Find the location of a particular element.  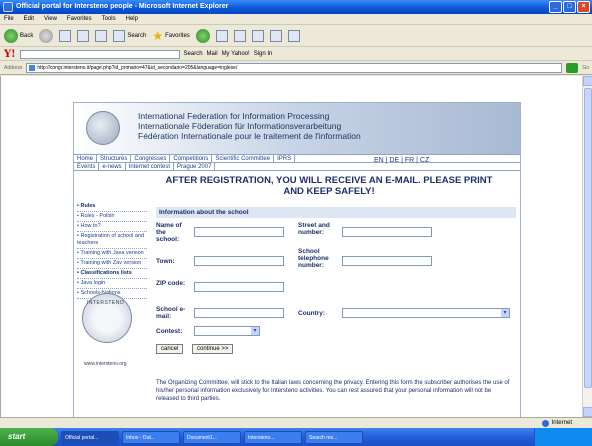

address-label: Address is located at coordinates (13, 68).